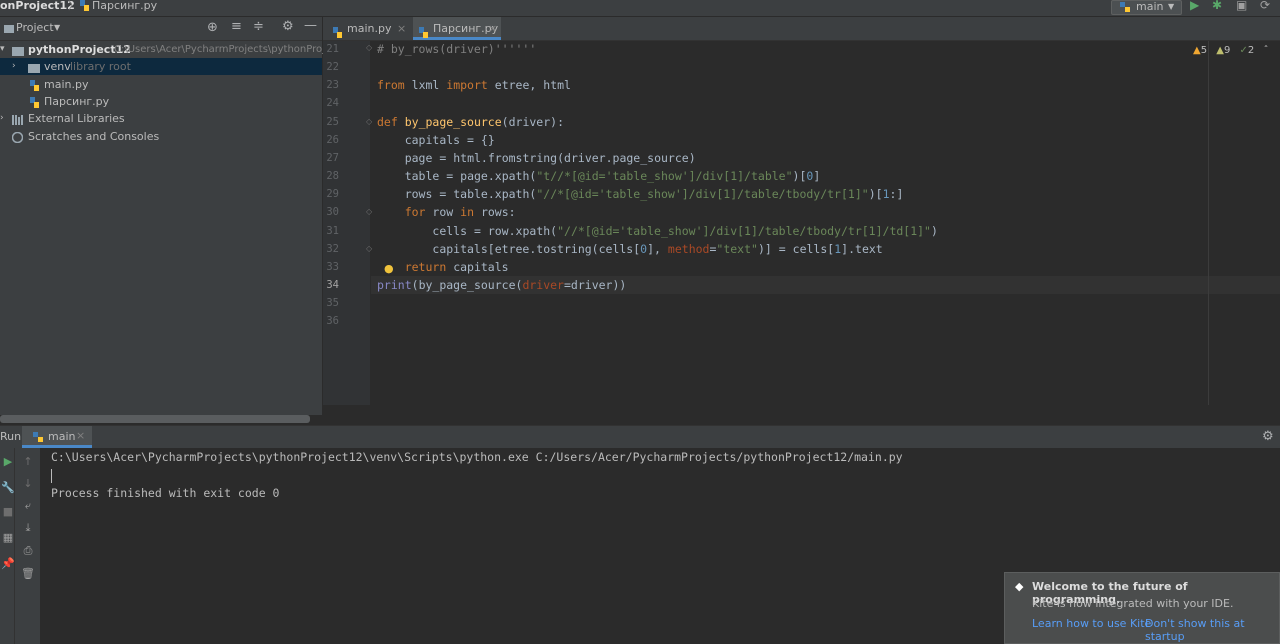 The image size is (1280, 644). What do you see at coordinates (28, 462) in the screenshot?
I see `up-arrow-icon: ↑` at bounding box center [28, 462].